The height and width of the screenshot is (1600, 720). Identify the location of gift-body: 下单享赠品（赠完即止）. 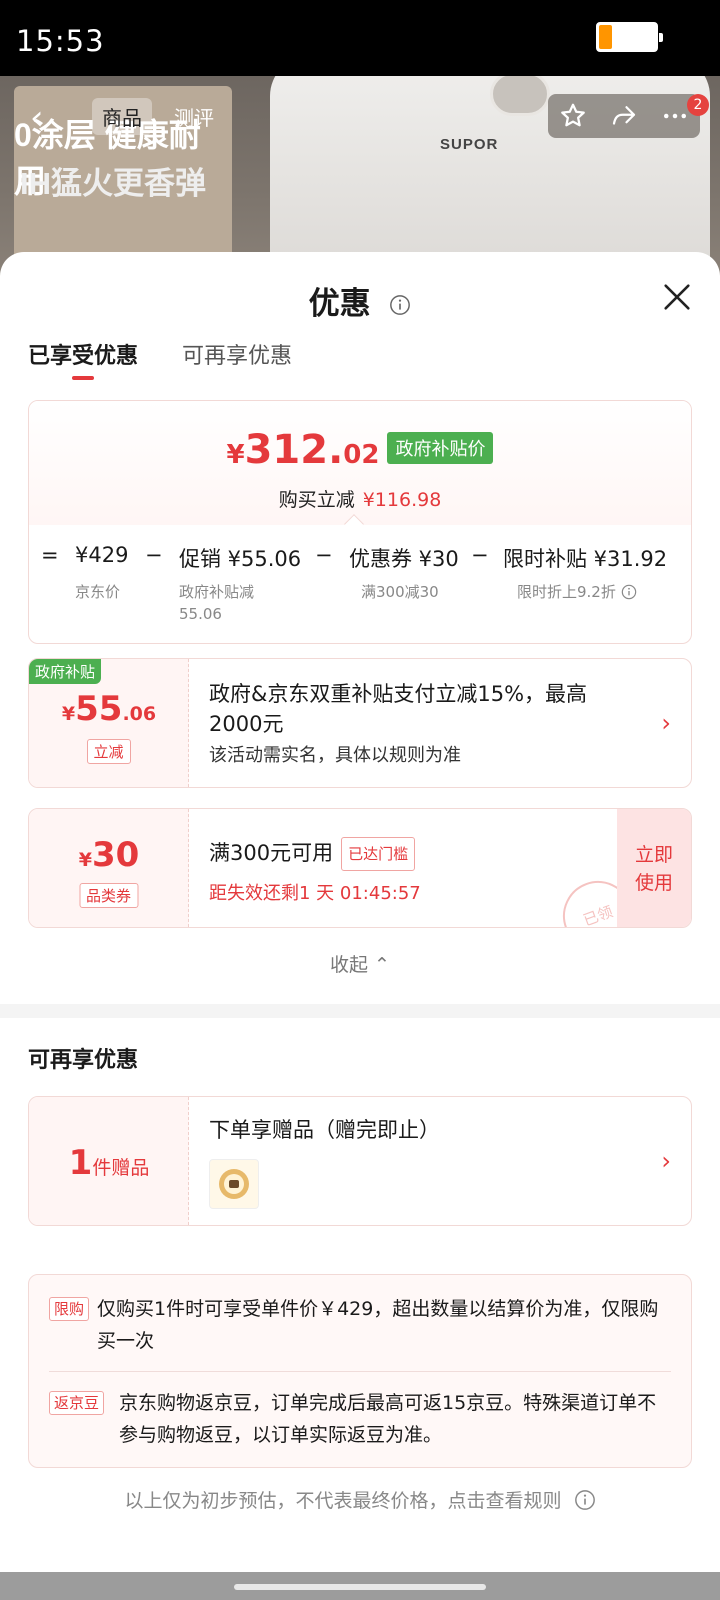
(420, 1162).